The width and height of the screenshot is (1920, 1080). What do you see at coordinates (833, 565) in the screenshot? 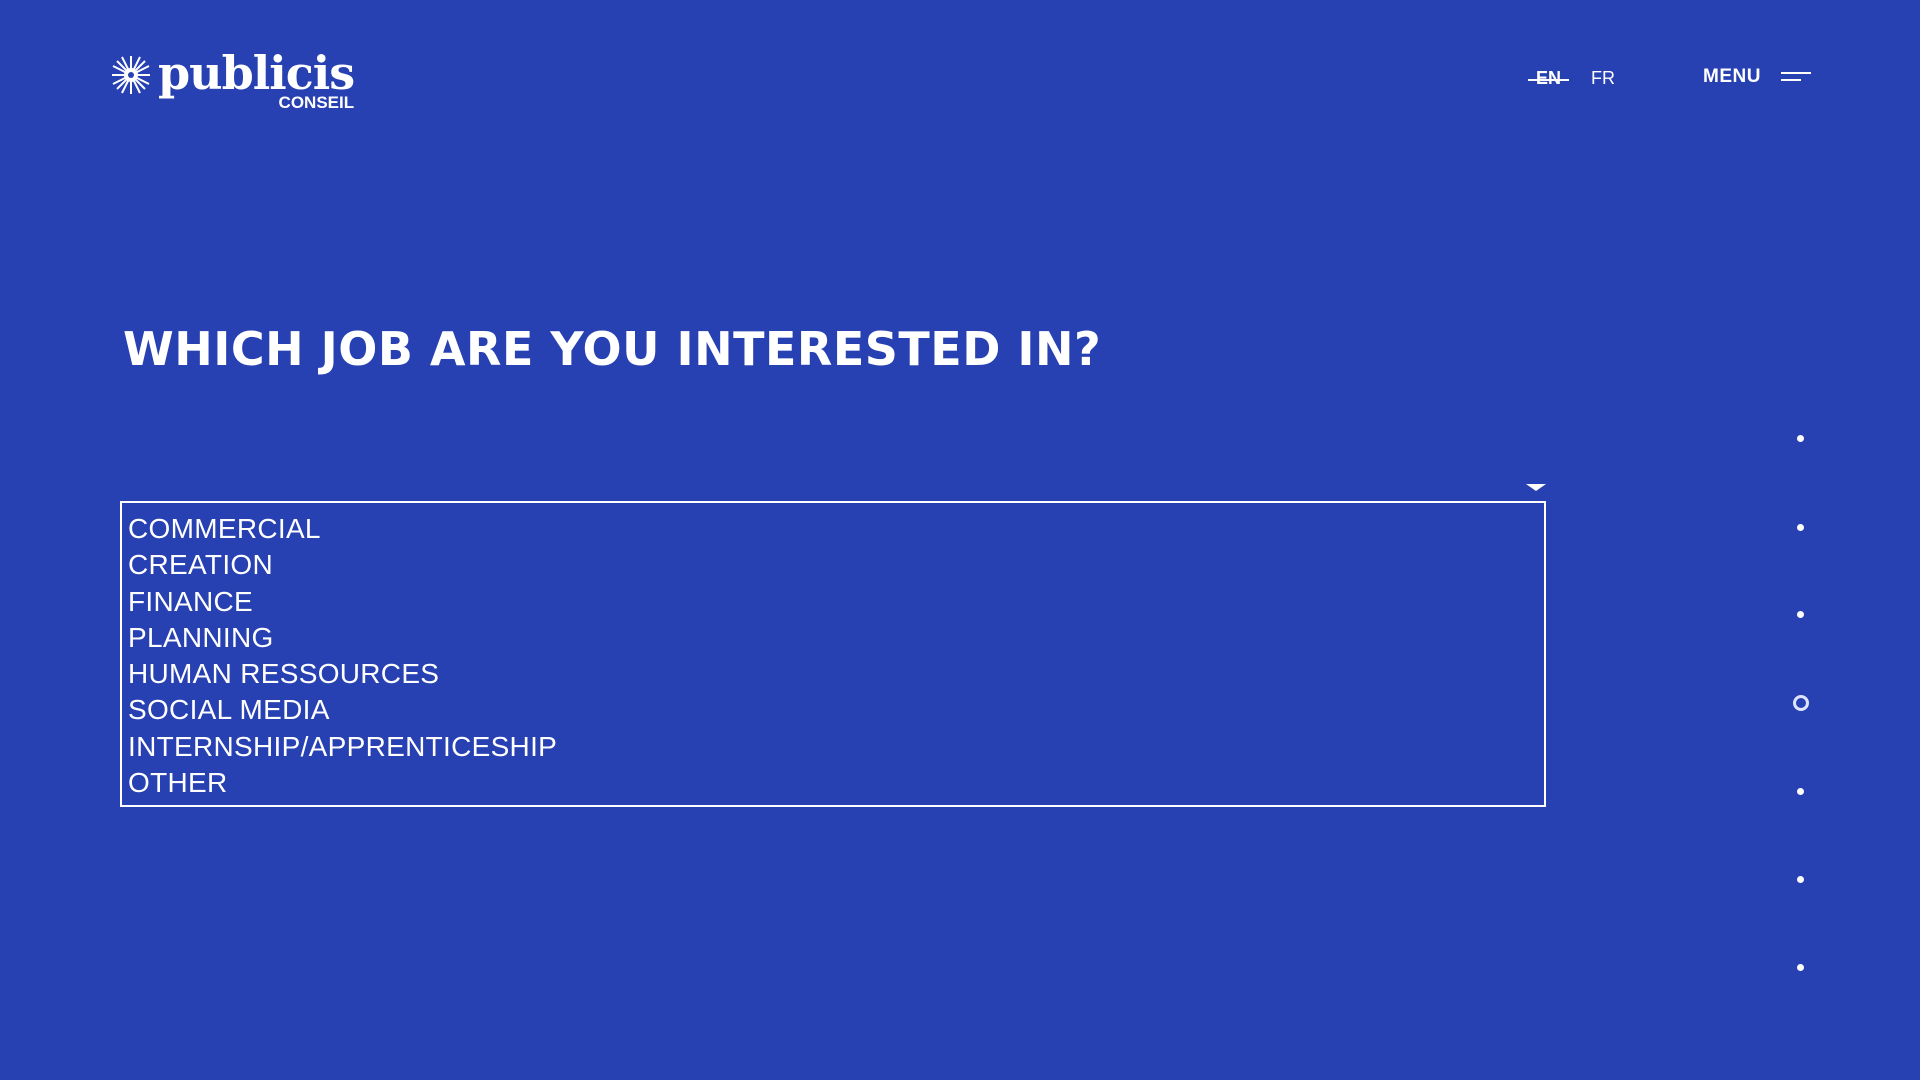
I see `option-creation: CREATION` at bounding box center [833, 565].